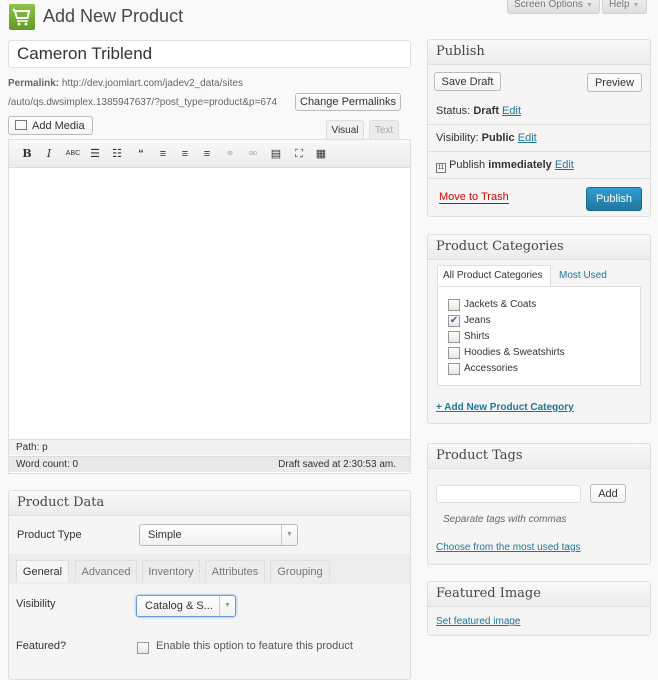  What do you see at coordinates (235, 571) in the screenshot?
I see `tab-attributes: Attributes` at bounding box center [235, 571].